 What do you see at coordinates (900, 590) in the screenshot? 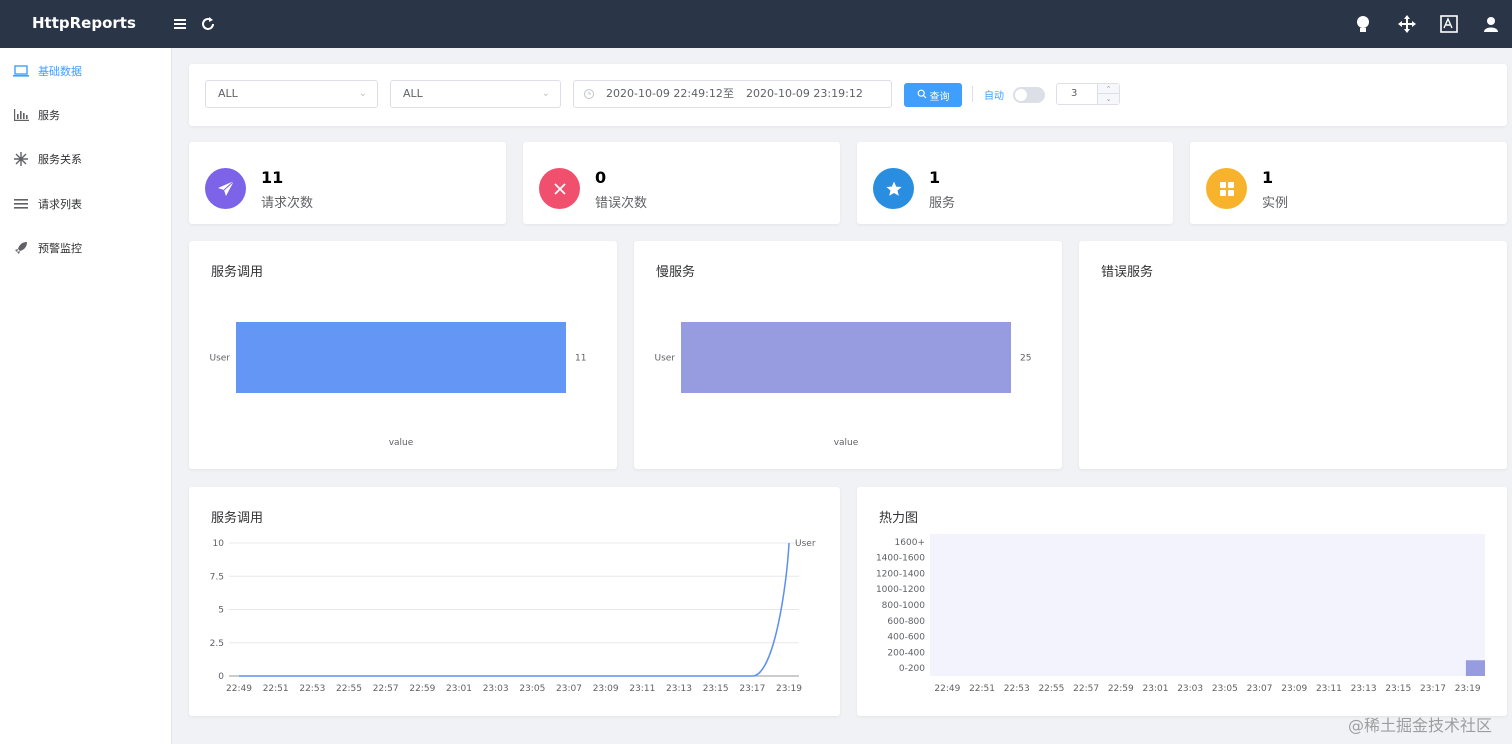
I see `y-tick-label: 1000-1200` at bounding box center [900, 590].